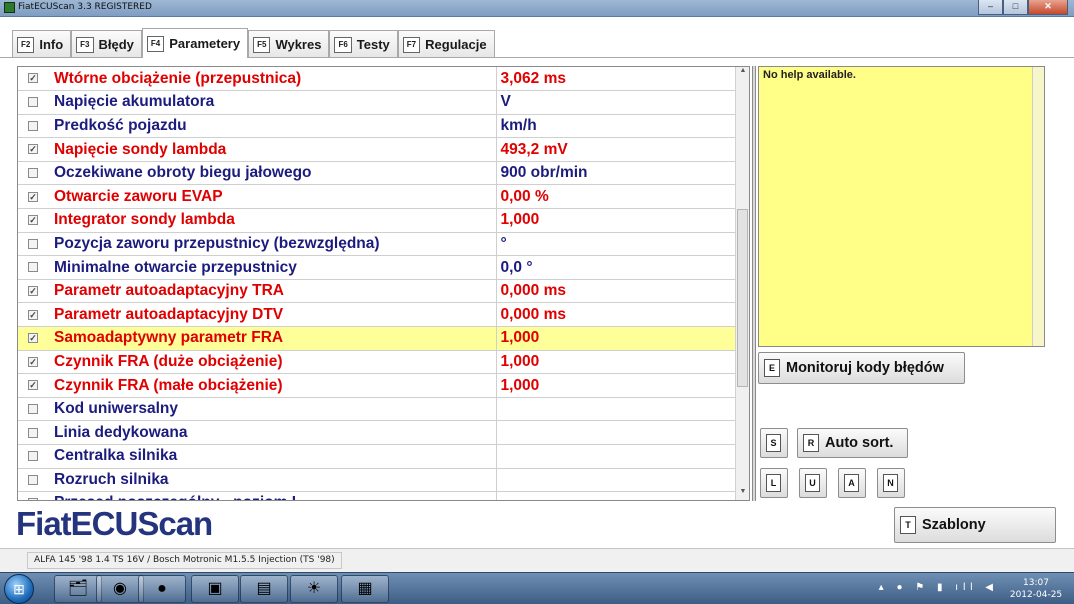 This screenshot has width=1074, height=604. Describe the element at coordinates (742, 73) in the screenshot. I see `scroll-up-icon: ▲` at that location.